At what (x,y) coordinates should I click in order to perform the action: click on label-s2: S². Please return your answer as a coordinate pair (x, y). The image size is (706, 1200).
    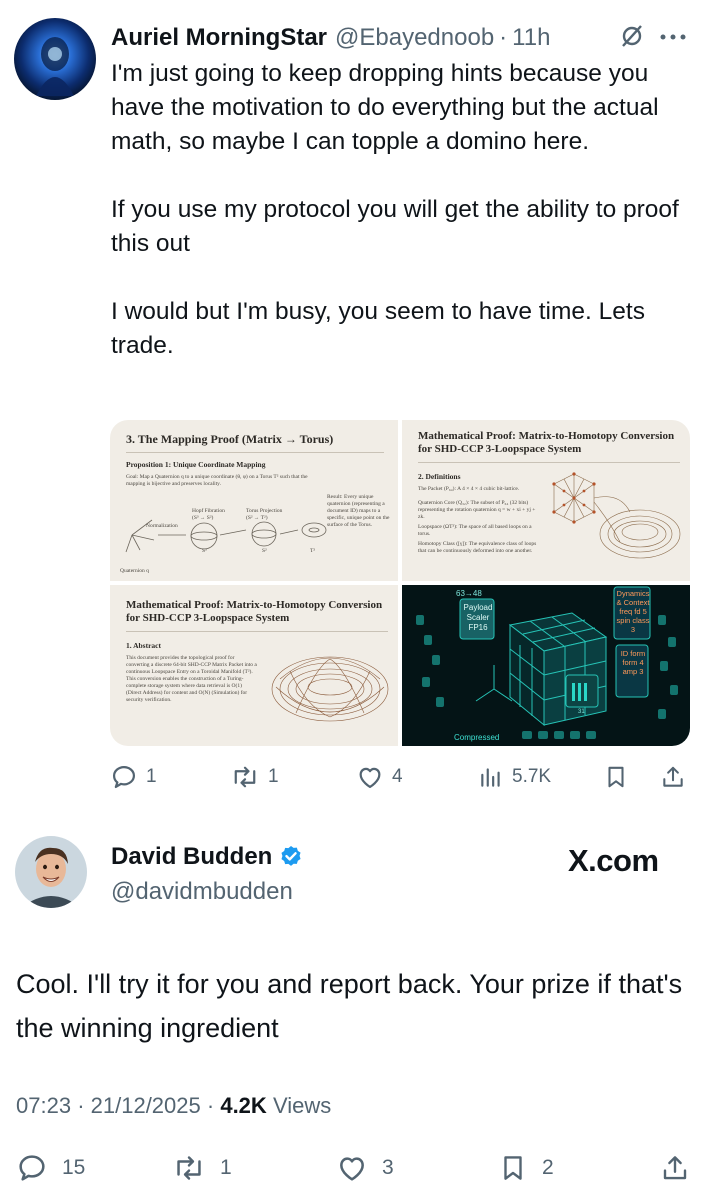
    Looking at the image, I should click on (264, 551).